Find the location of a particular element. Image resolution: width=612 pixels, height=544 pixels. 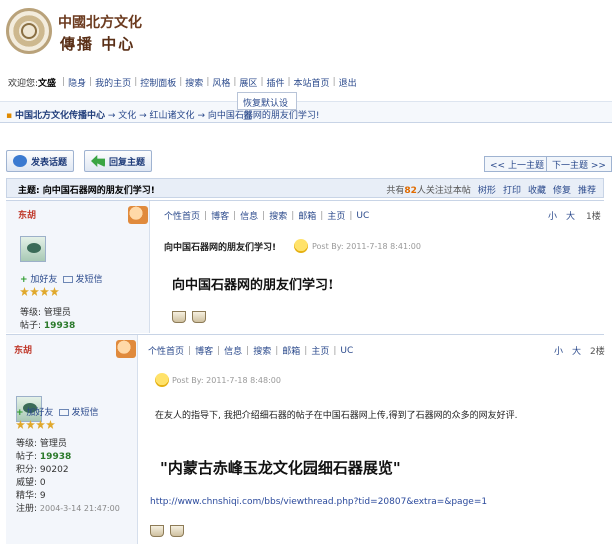

post-2-nav: 个性首页 | 博客 | 信息 | 搜索 | 邮箱 | 主页 | UC is located at coordinates (251, 351).